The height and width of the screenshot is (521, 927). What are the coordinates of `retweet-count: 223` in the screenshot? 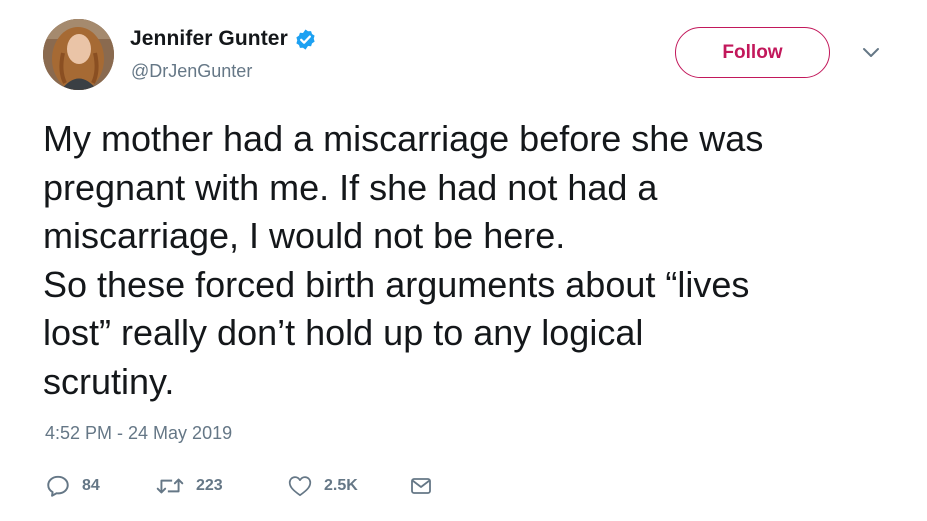 It's located at (209, 485).